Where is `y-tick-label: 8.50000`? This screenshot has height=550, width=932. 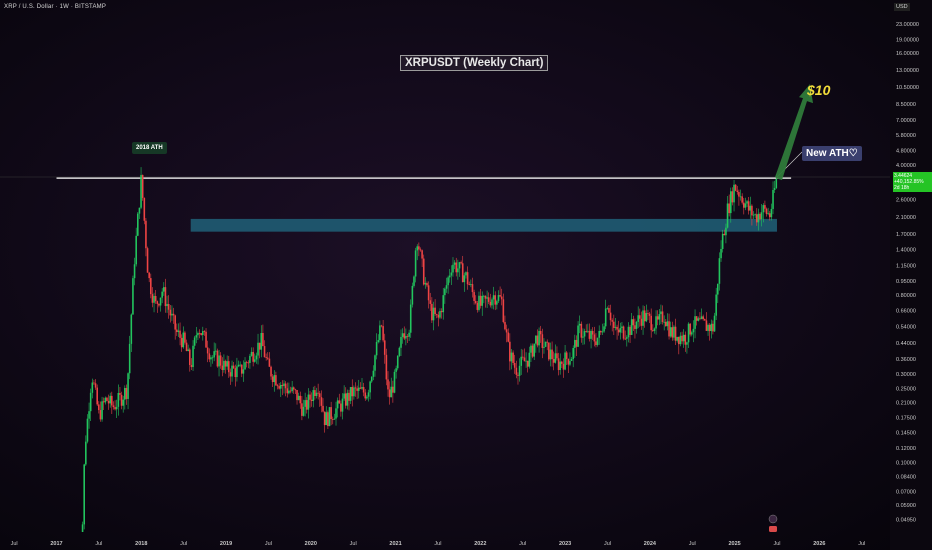
y-tick-label: 8.50000 is located at coordinates (906, 105).